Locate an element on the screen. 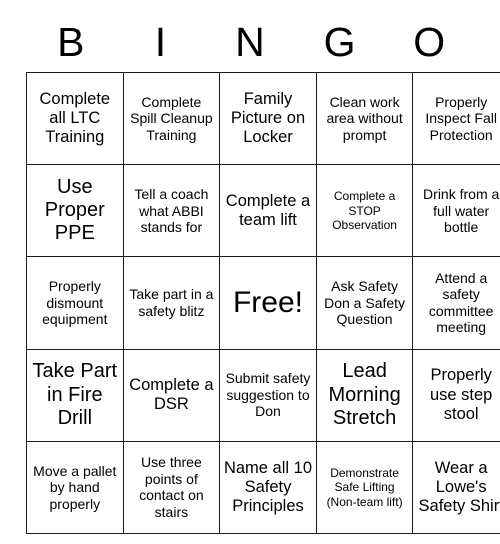  bingo-cell-b1: Complete all LTC Training is located at coordinates (75, 118).